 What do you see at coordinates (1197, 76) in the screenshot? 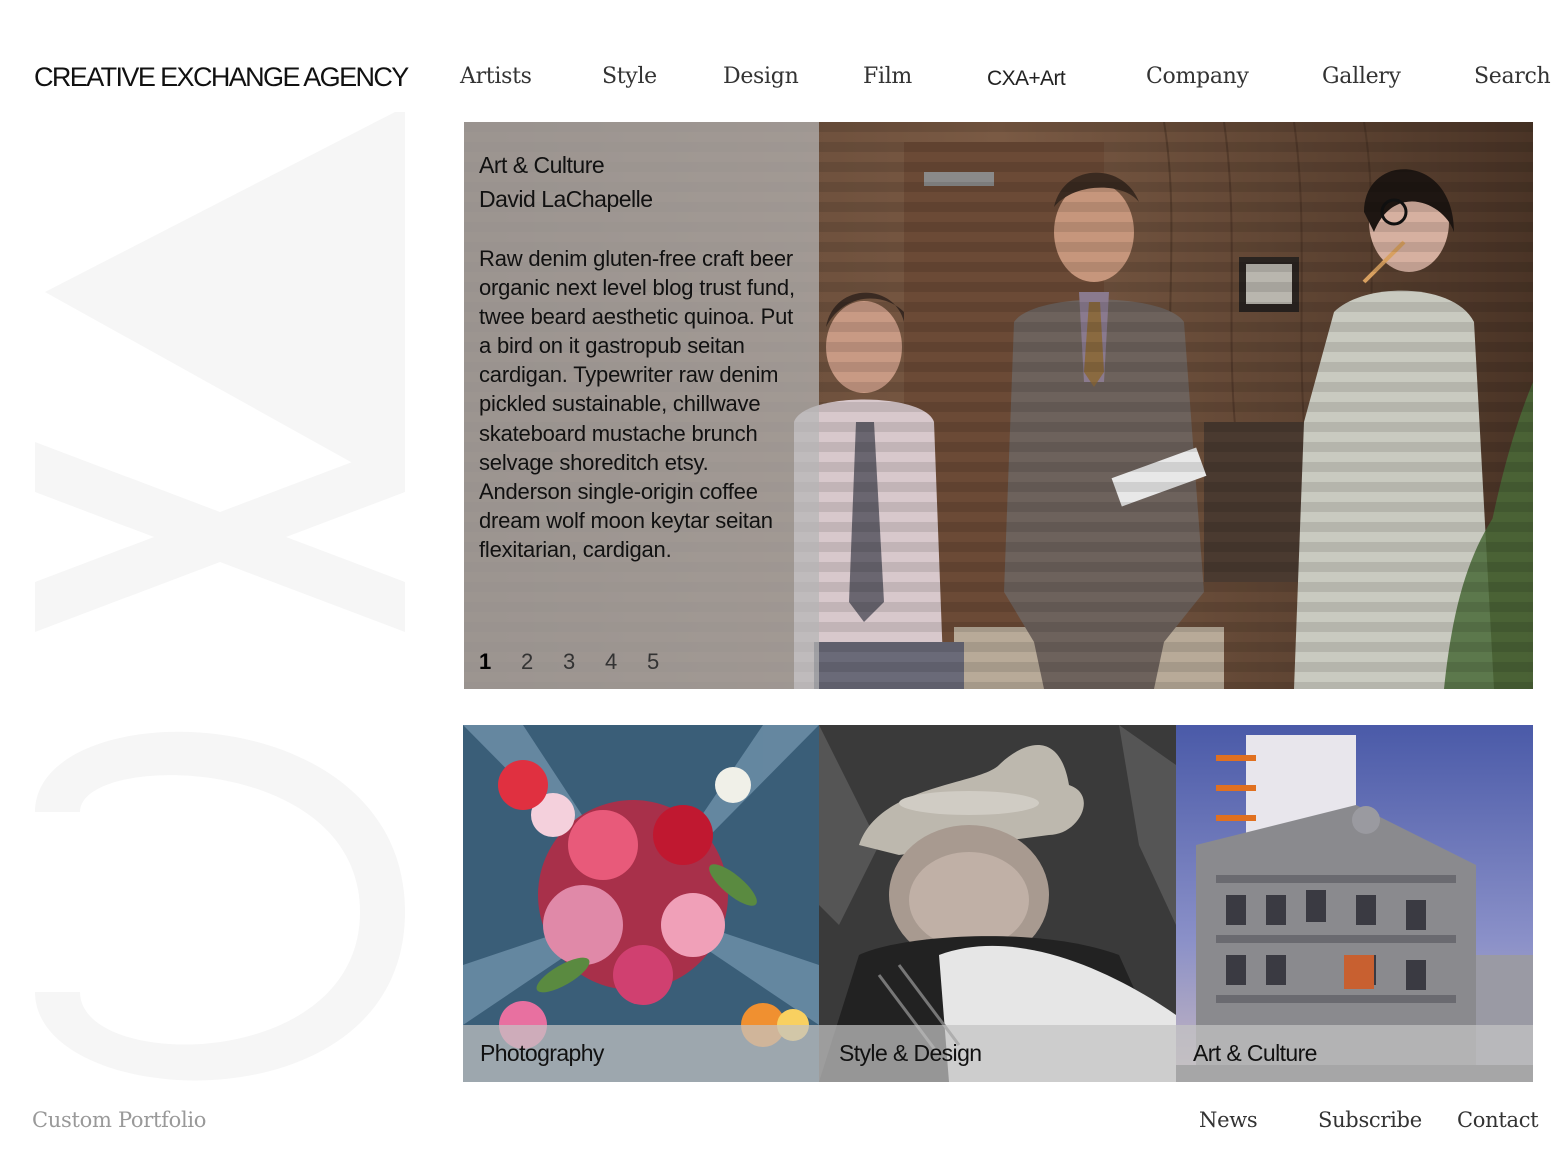
I see `nav-company: Company` at bounding box center [1197, 76].